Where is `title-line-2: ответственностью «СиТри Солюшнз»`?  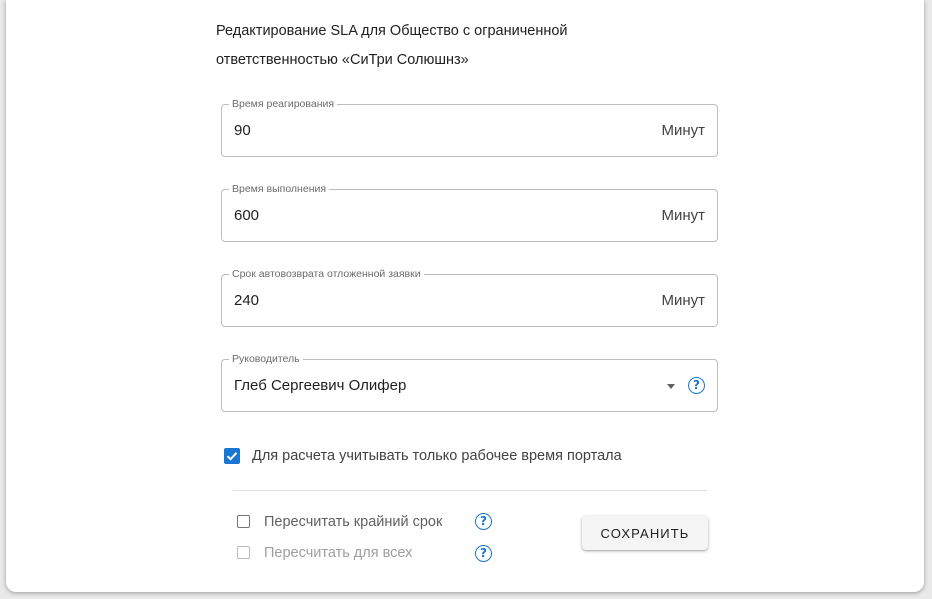
title-line-2: ответственностью «СиТри Солюшнз» is located at coordinates (342, 60).